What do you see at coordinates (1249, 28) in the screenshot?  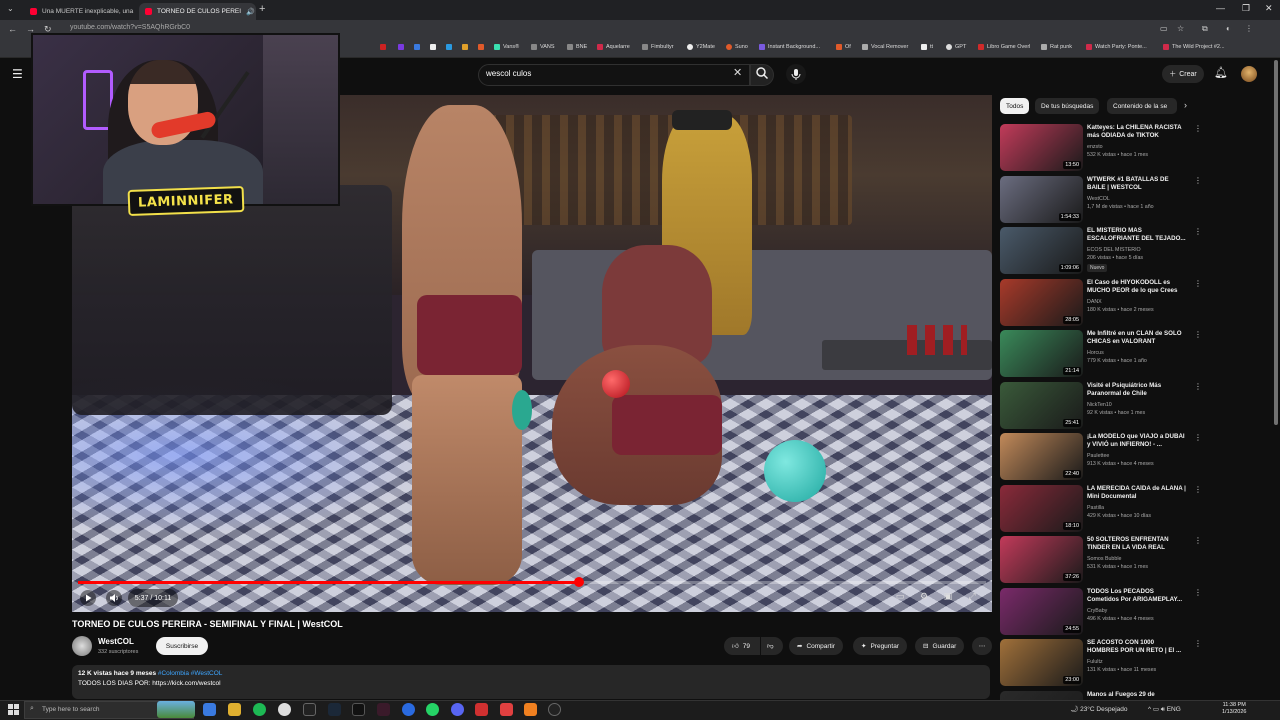 I see `menu-dots-icon: ⋮` at bounding box center [1249, 28].